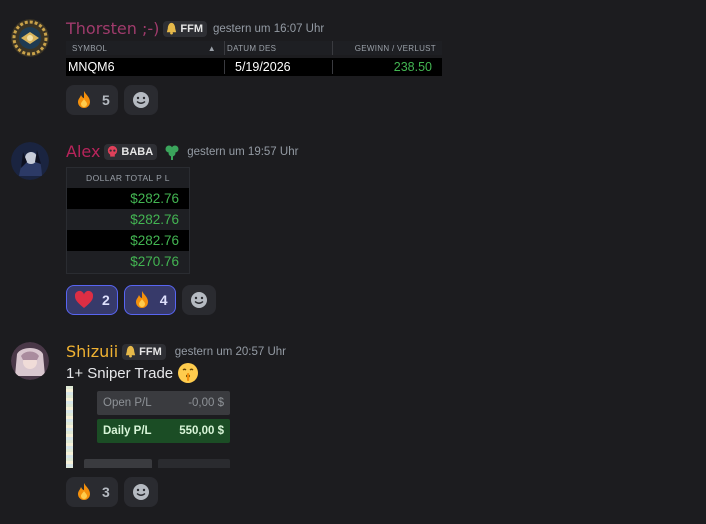 The image size is (706, 524). What do you see at coordinates (387, 67) in the screenshot?
I see `cell-gain: 238.50` at bounding box center [387, 67].